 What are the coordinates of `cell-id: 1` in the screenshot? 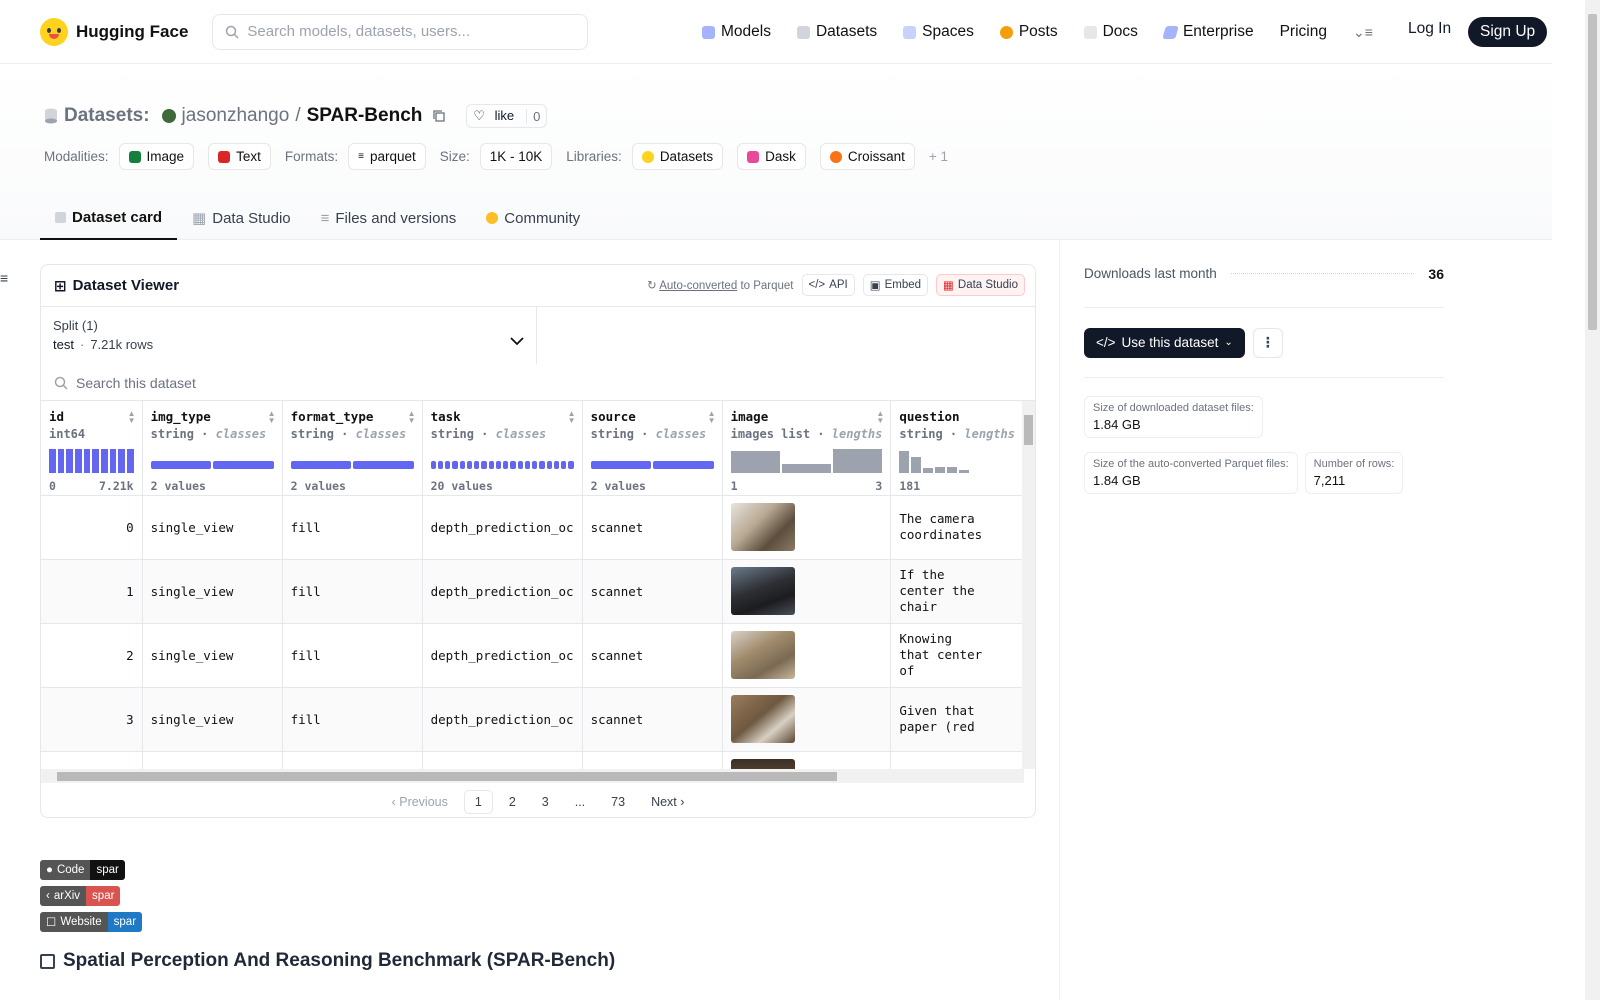 It's located at (92, 591).